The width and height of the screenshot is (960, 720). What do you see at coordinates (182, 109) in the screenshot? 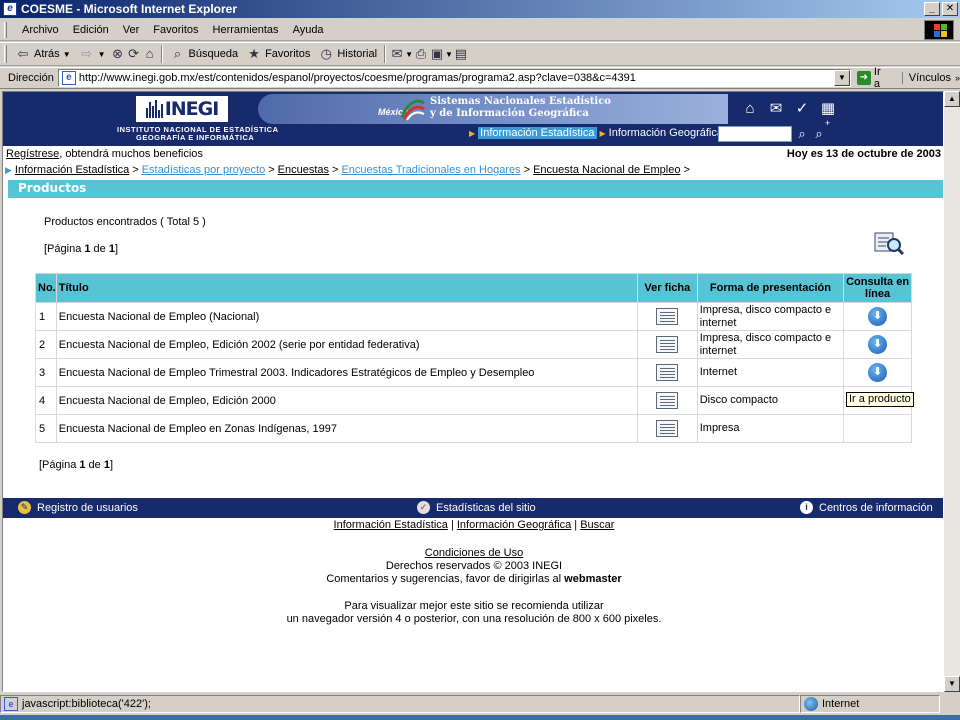
I see `inegi-logo: INEGI` at bounding box center [182, 109].